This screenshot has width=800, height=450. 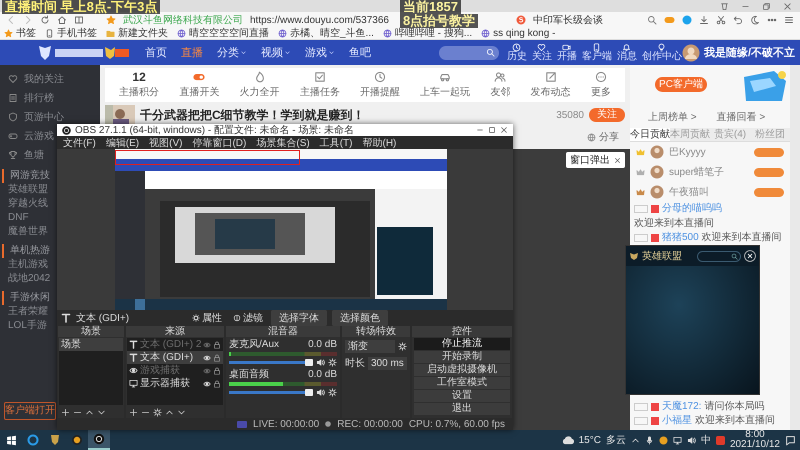 What do you see at coordinates (27, 326) in the screenshot?
I see `category-link: LOL手游` at bounding box center [27, 326].